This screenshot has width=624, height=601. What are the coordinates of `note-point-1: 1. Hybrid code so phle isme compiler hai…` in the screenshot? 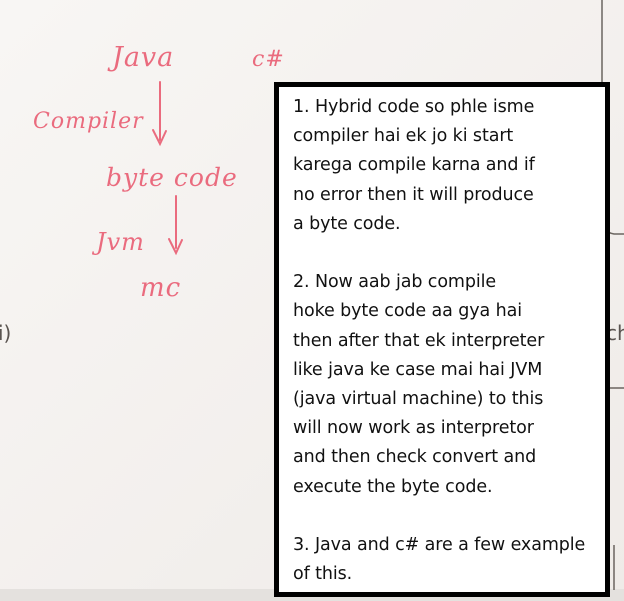 It's located at (414, 165).